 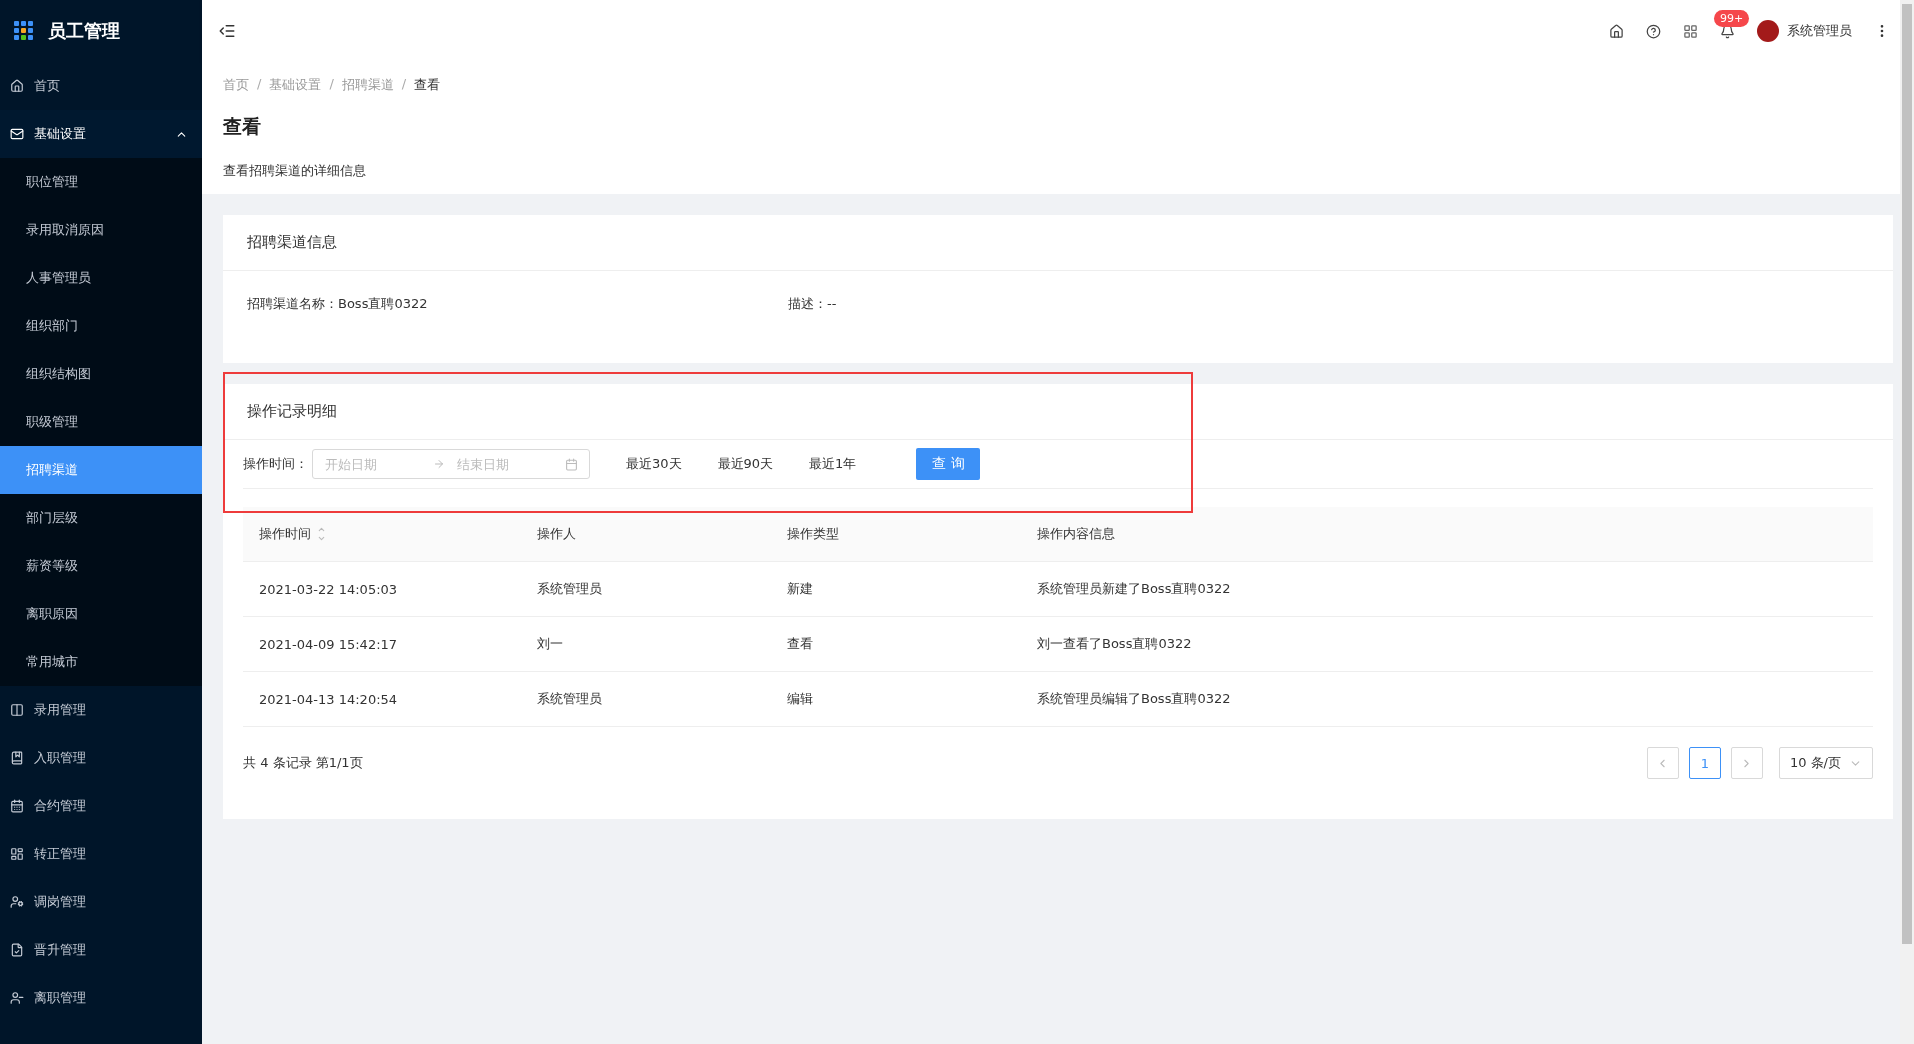 What do you see at coordinates (24, 31) in the screenshot?
I see `logo-icon` at bounding box center [24, 31].